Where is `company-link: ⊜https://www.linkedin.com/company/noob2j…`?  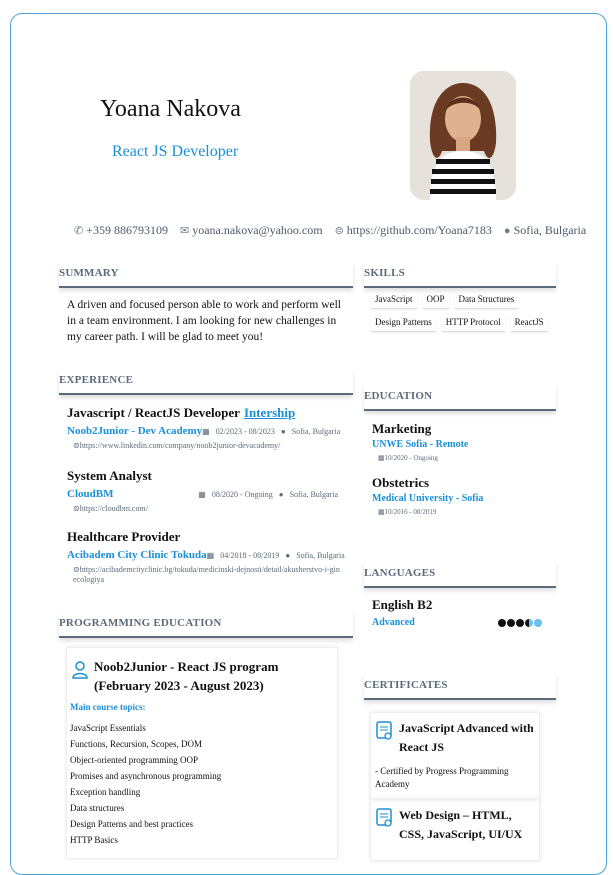
company-link: ⊜https://www.linkedin.com/company/noob2j… is located at coordinates (212, 446).